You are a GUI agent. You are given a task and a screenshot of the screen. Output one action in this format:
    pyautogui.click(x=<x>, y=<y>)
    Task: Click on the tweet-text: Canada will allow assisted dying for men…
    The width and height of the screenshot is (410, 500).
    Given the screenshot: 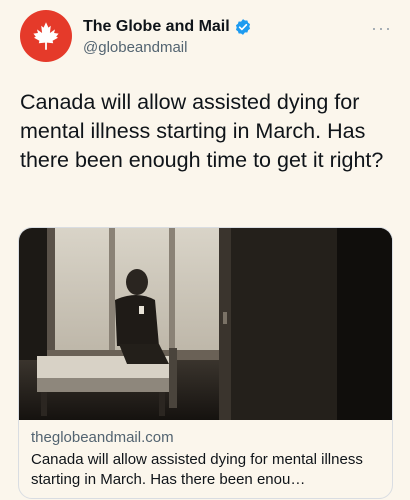 What is the action you would take?
    pyautogui.click(x=202, y=131)
    